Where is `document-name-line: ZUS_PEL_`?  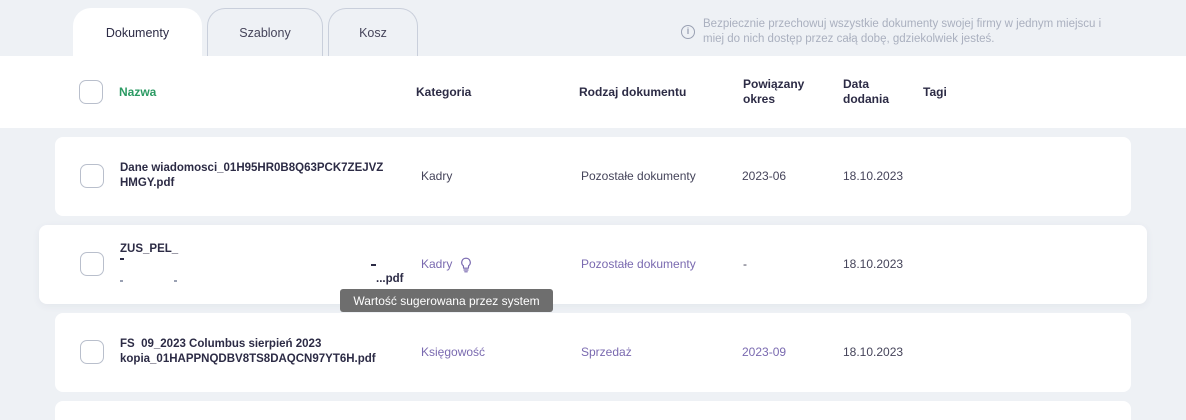 document-name-line: ZUS_PEL_ is located at coordinates (149, 249).